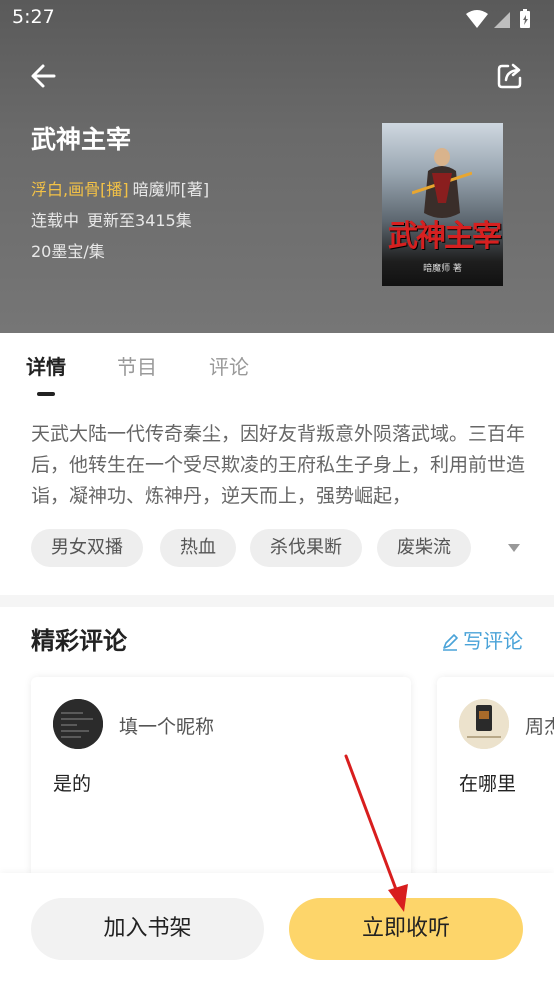  I want to click on comment-text: 是的, so click(72, 784).